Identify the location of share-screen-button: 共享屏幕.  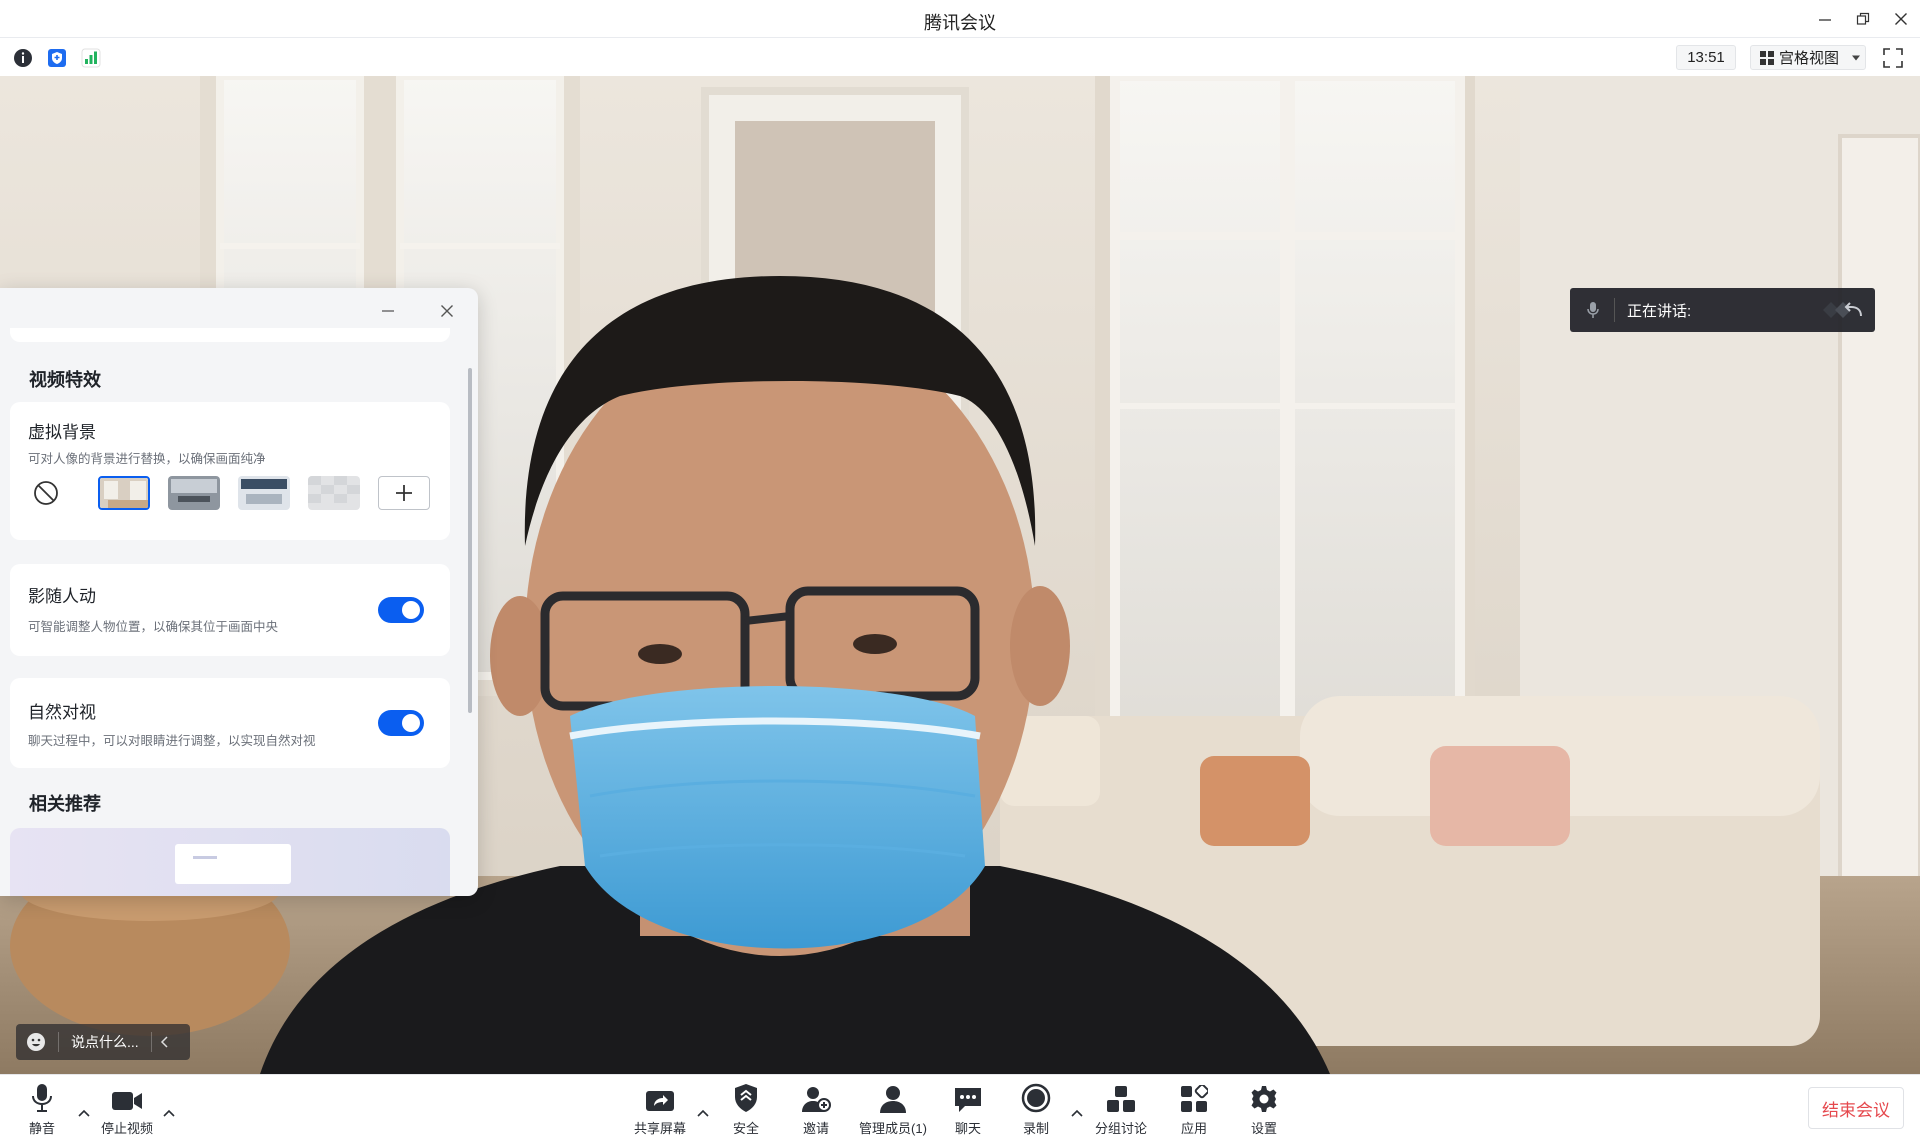
(660, 1111).